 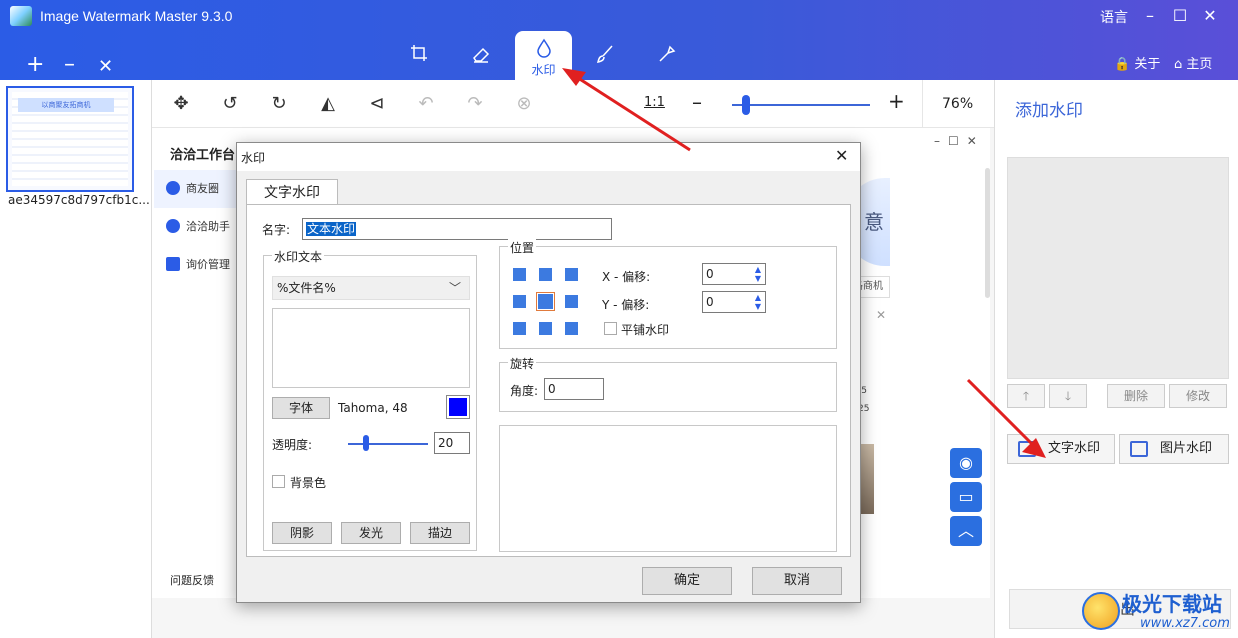 I want to click on circle-icon, so click(x=173, y=226).